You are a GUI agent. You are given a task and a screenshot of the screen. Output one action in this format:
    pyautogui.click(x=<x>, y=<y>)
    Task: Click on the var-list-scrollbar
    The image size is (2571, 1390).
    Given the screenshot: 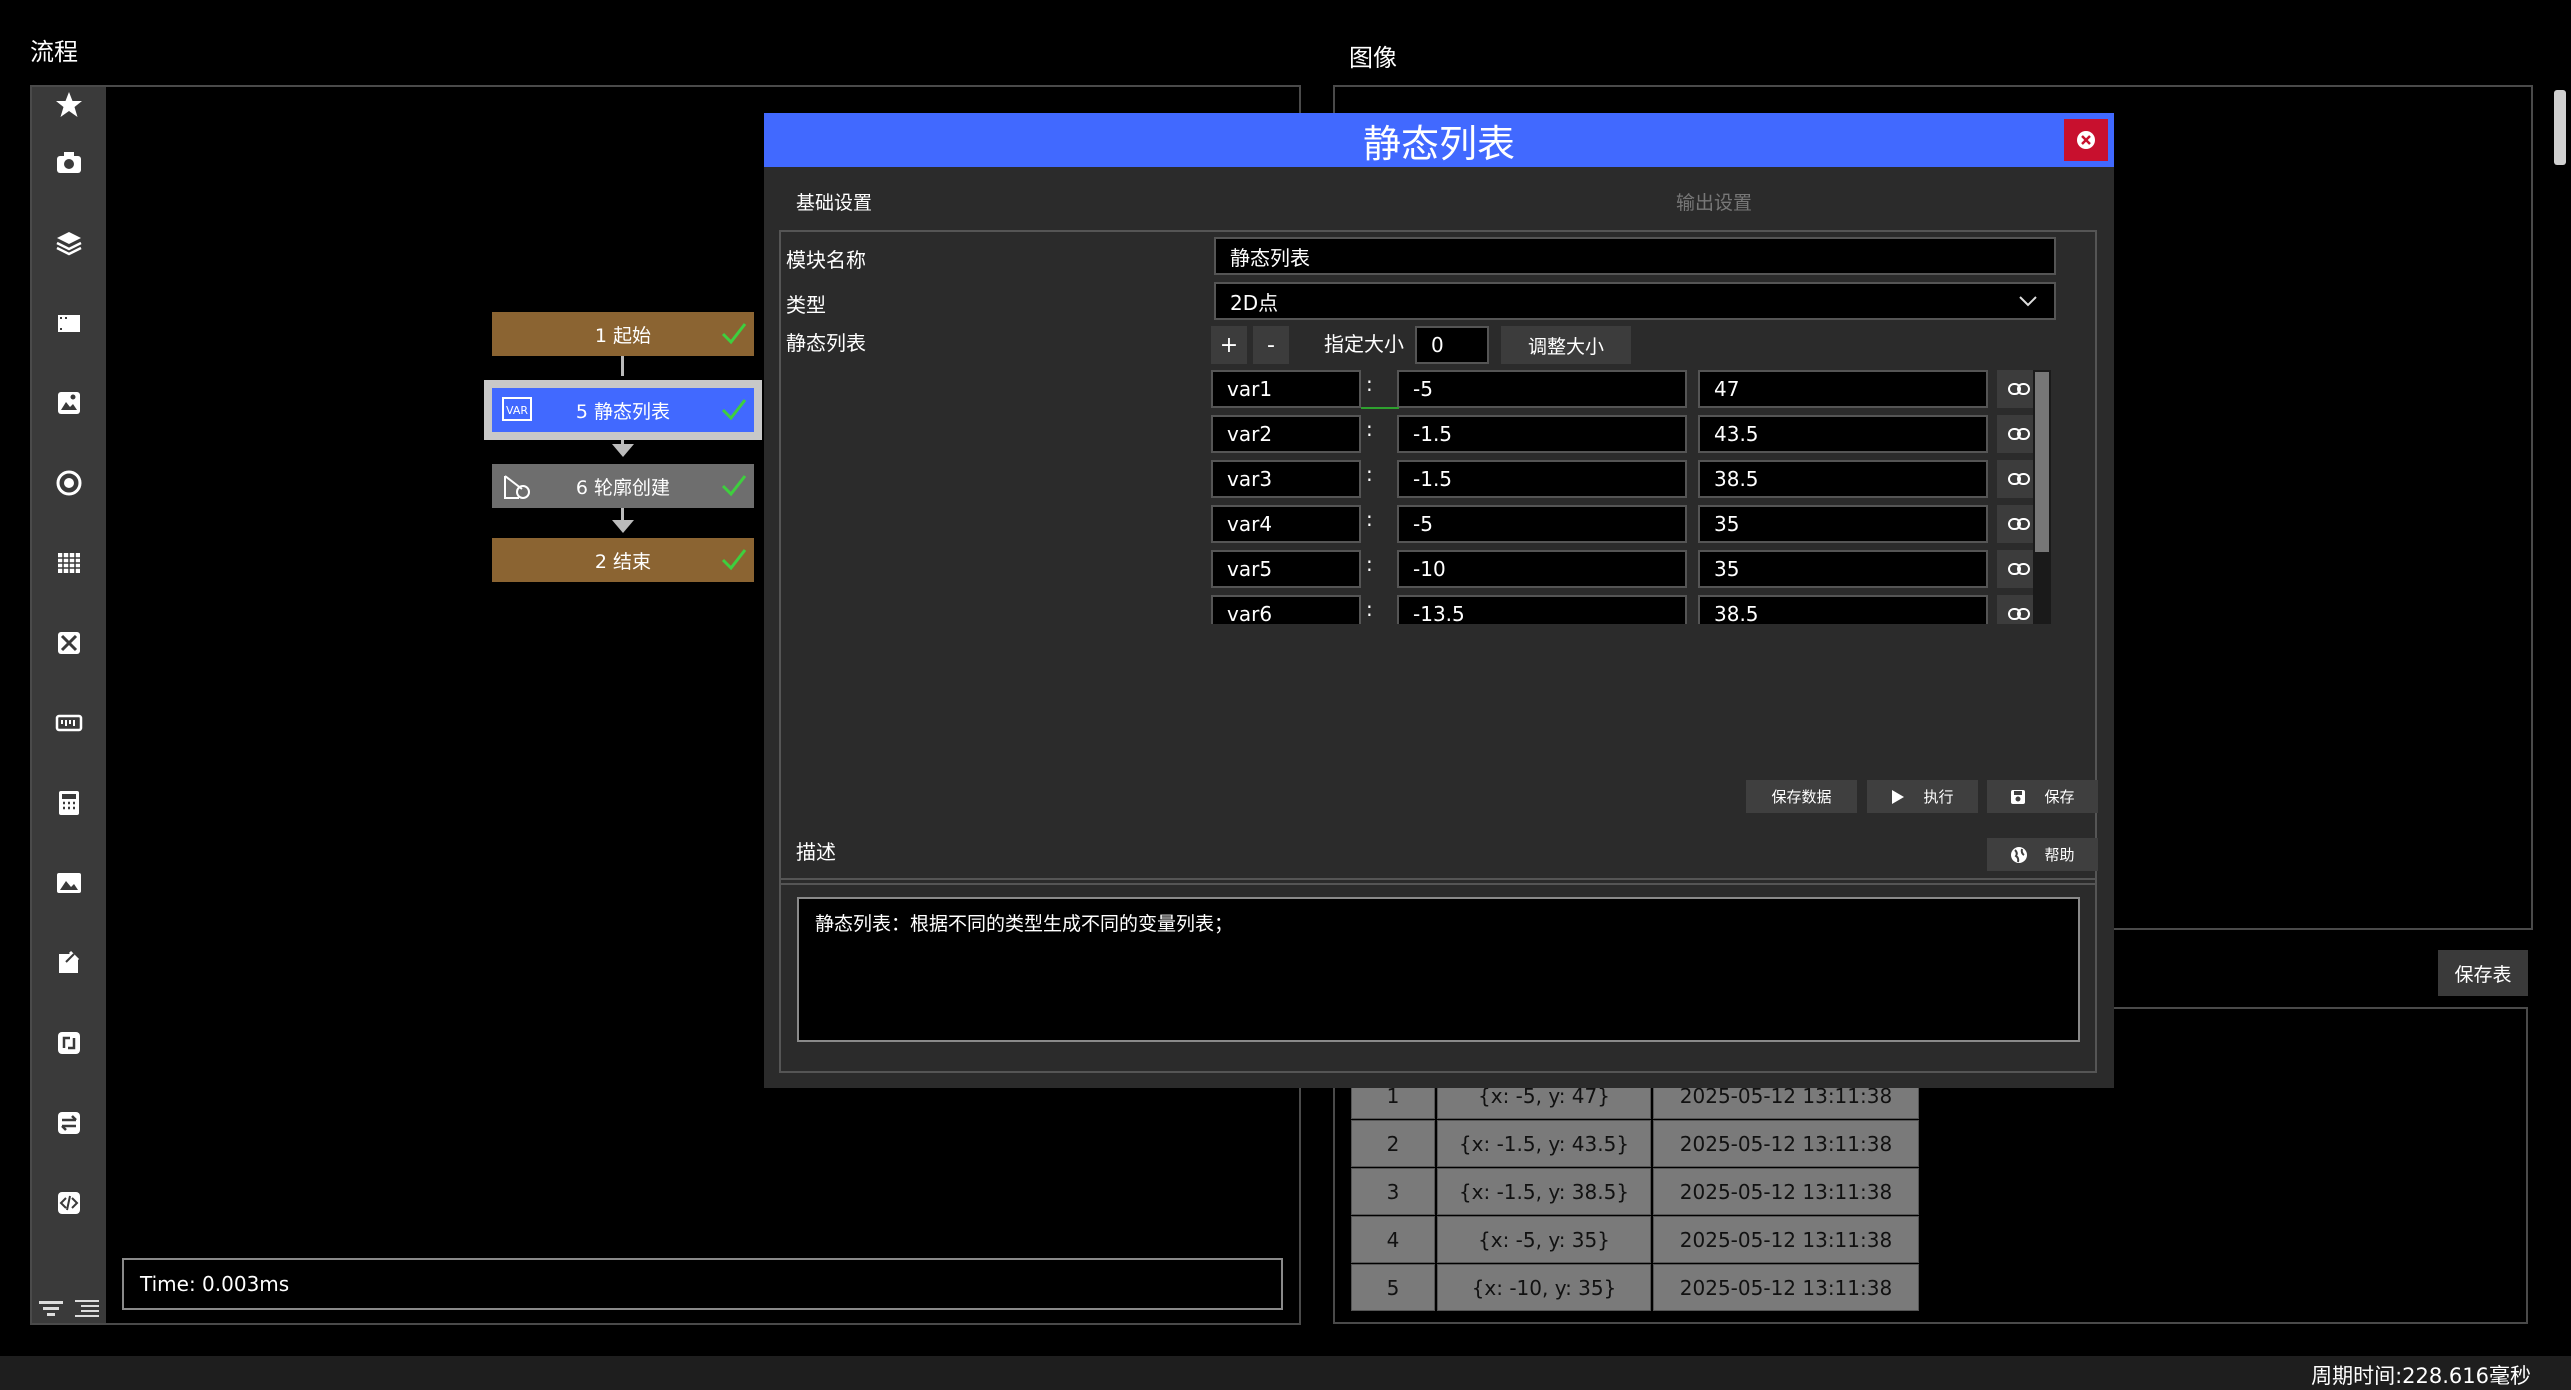 What is the action you would take?
    pyautogui.click(x=2042, y=497)
    